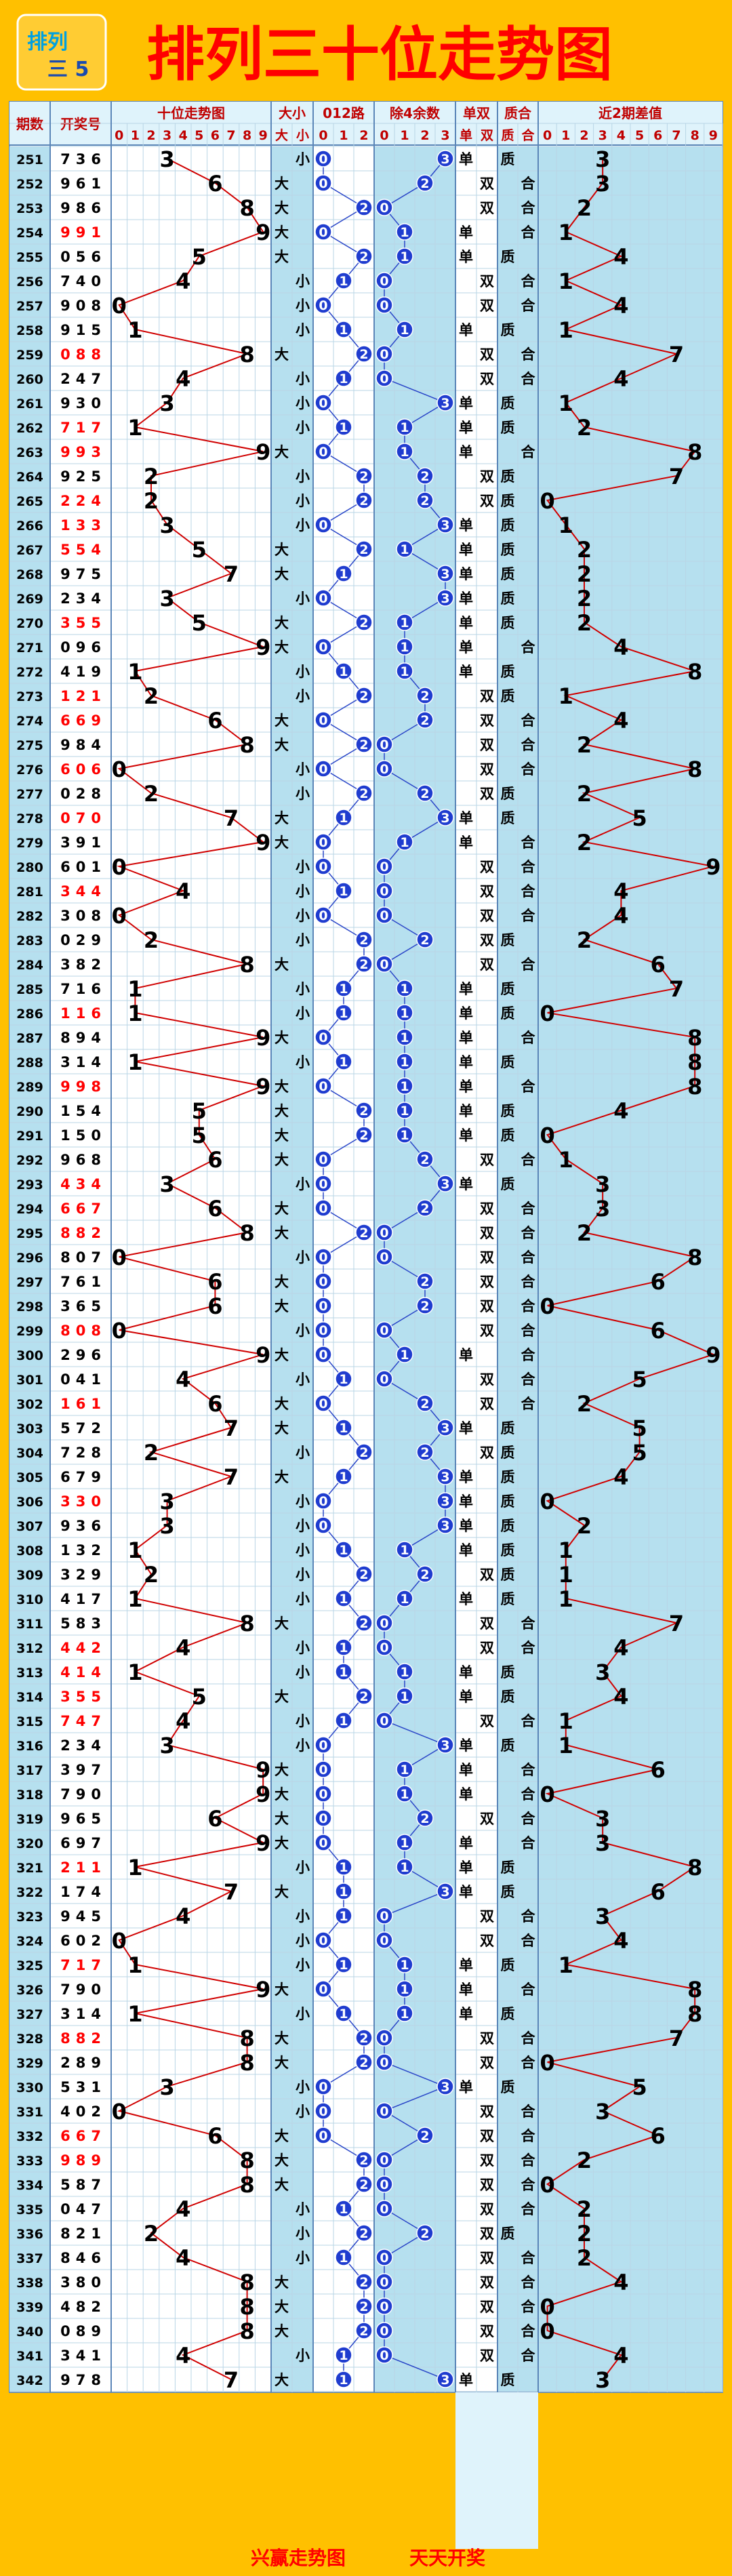 The height and width of the screenshot is (2576, 732). Describe the element at coordinates (30, 1185) in the screenshot. I see `period-number: 293` at that location.